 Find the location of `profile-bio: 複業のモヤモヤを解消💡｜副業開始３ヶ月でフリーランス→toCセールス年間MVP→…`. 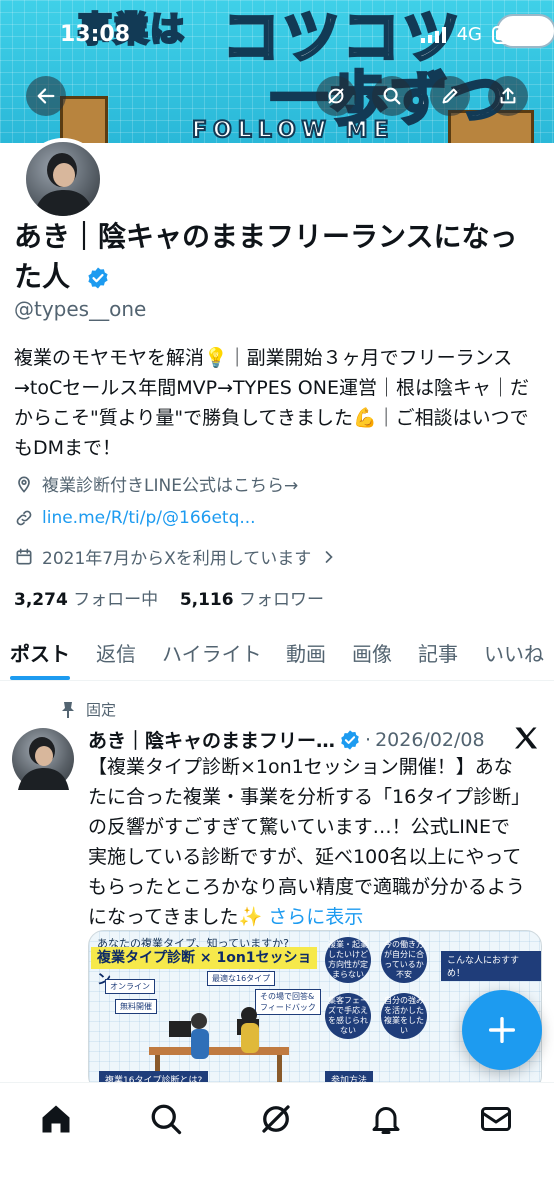

profile-bio: 複業のモヤモヤを解消💡｜副業開始３ヶ月でフリーランス→toCセールス年間MVP→… is located at coordinates (271, 403).